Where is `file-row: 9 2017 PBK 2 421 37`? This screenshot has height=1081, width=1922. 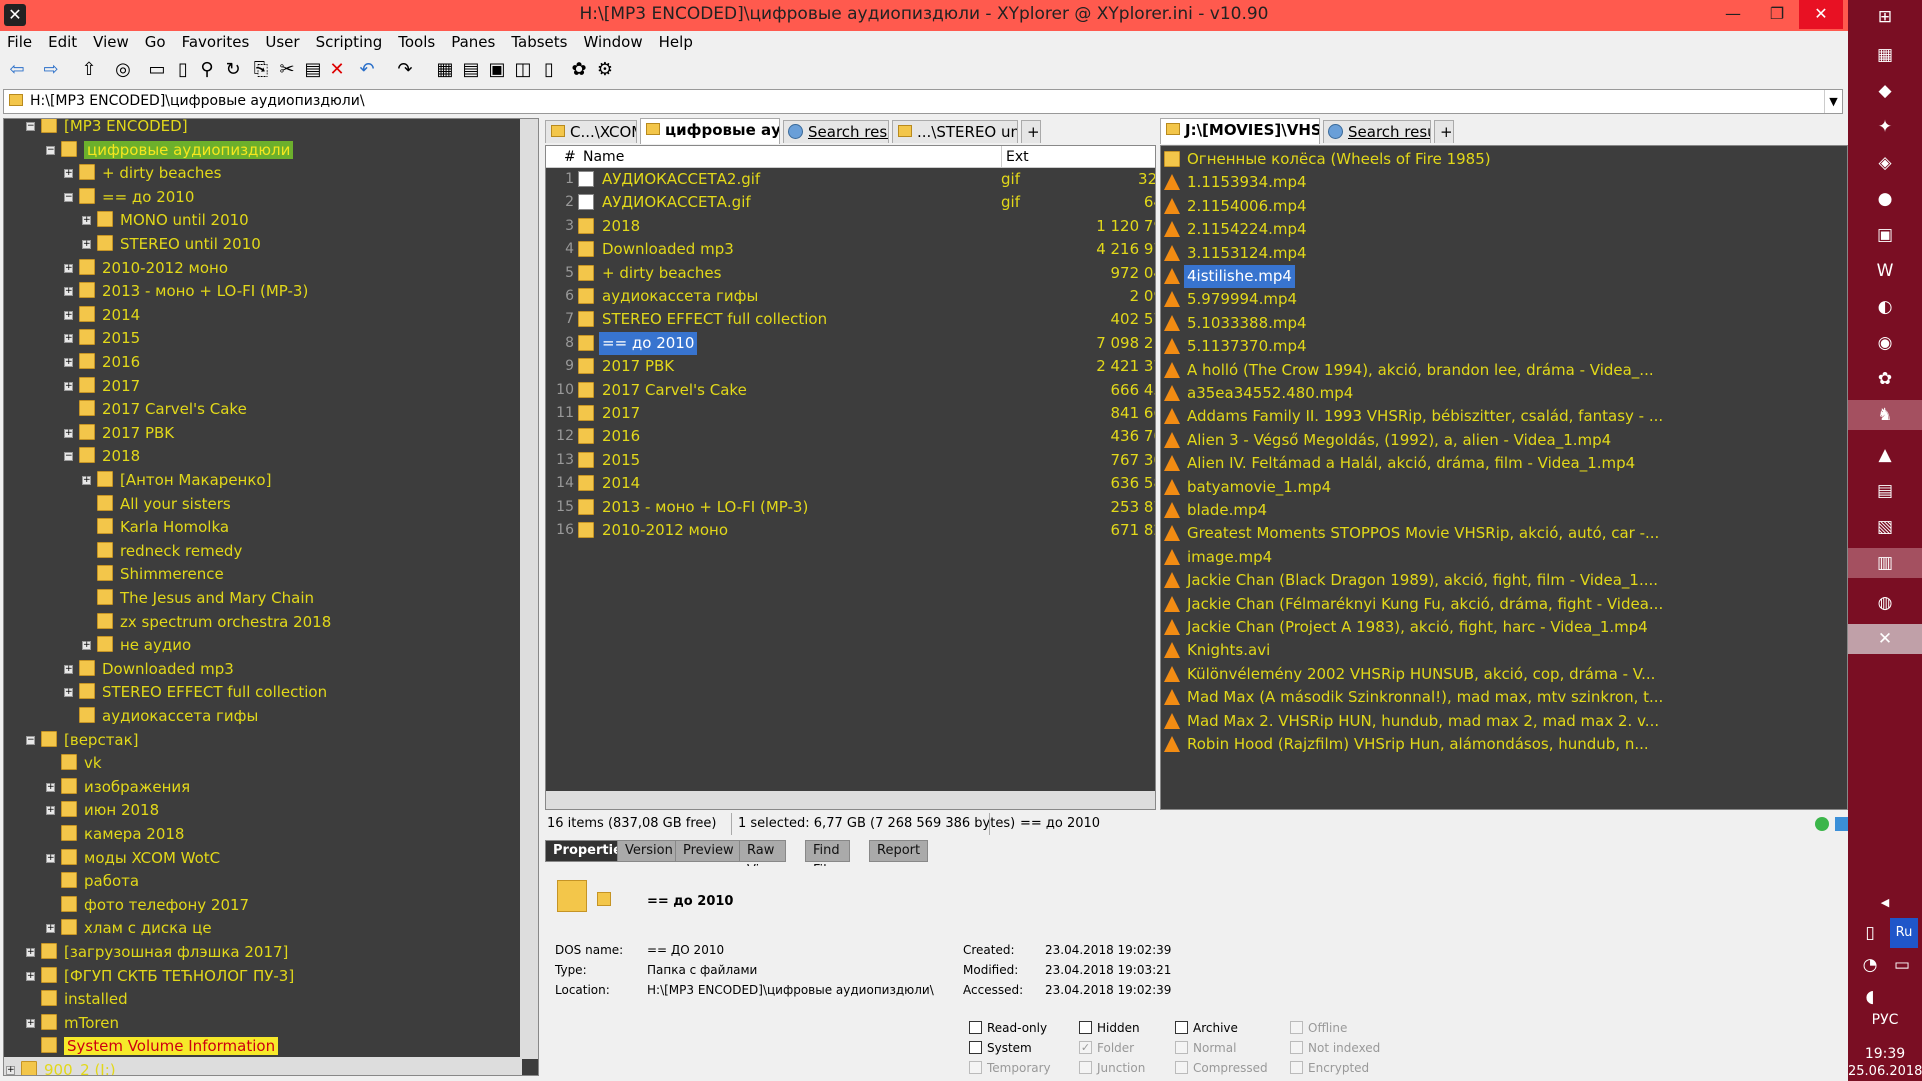
file-row: 9 2017 PBK 2 421 37 is located at coordinates (850, 366).